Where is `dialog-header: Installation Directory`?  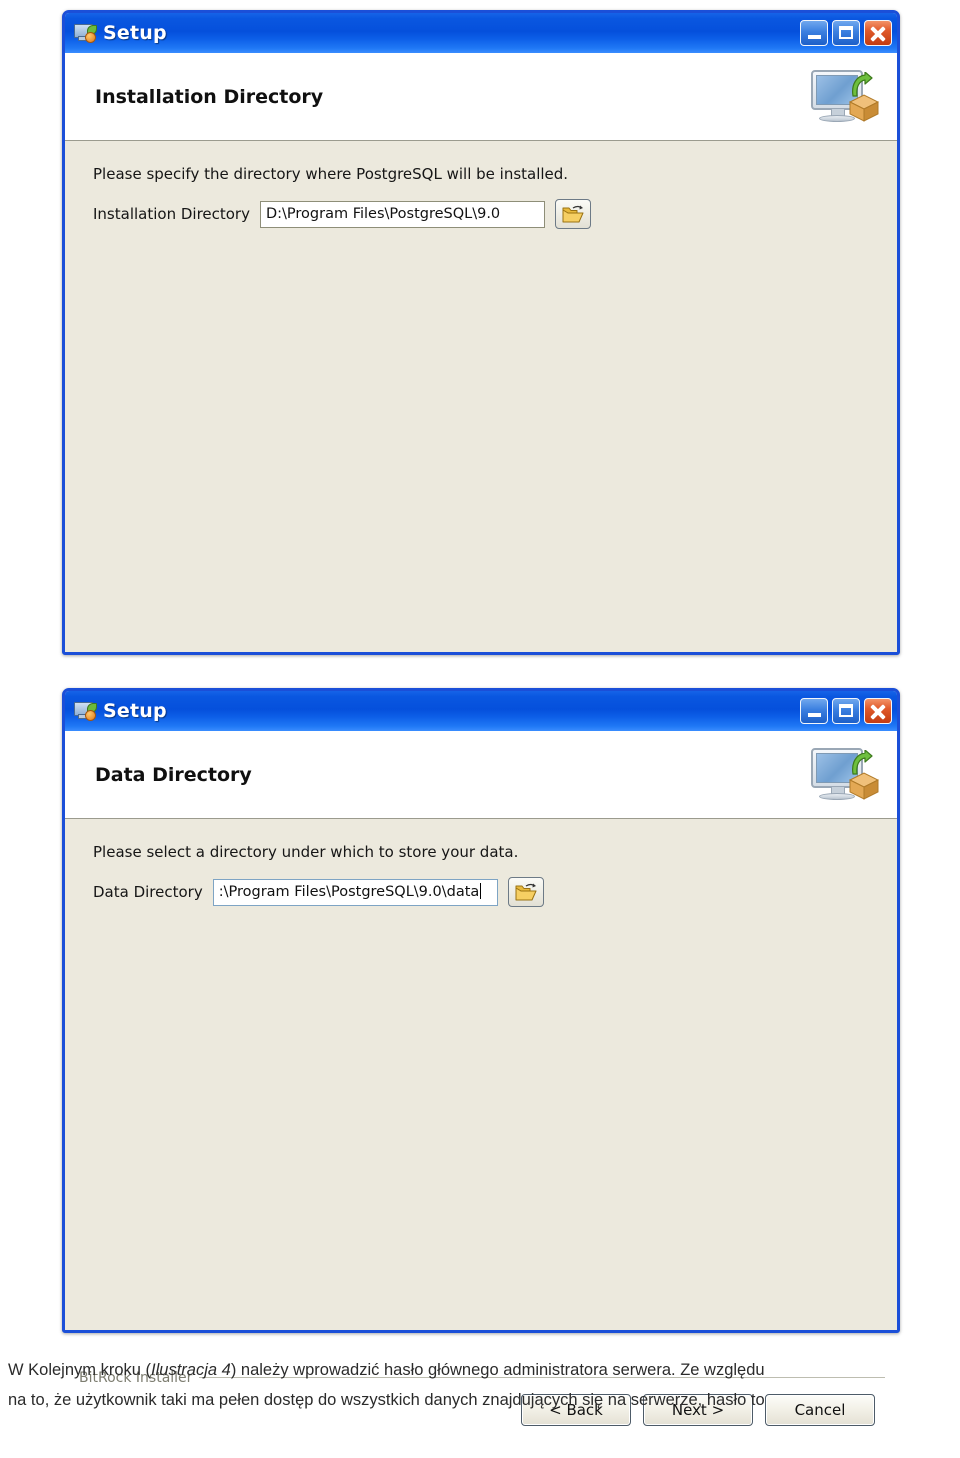 dialog-header: Installation Directory is located at coordinates (481, 97).